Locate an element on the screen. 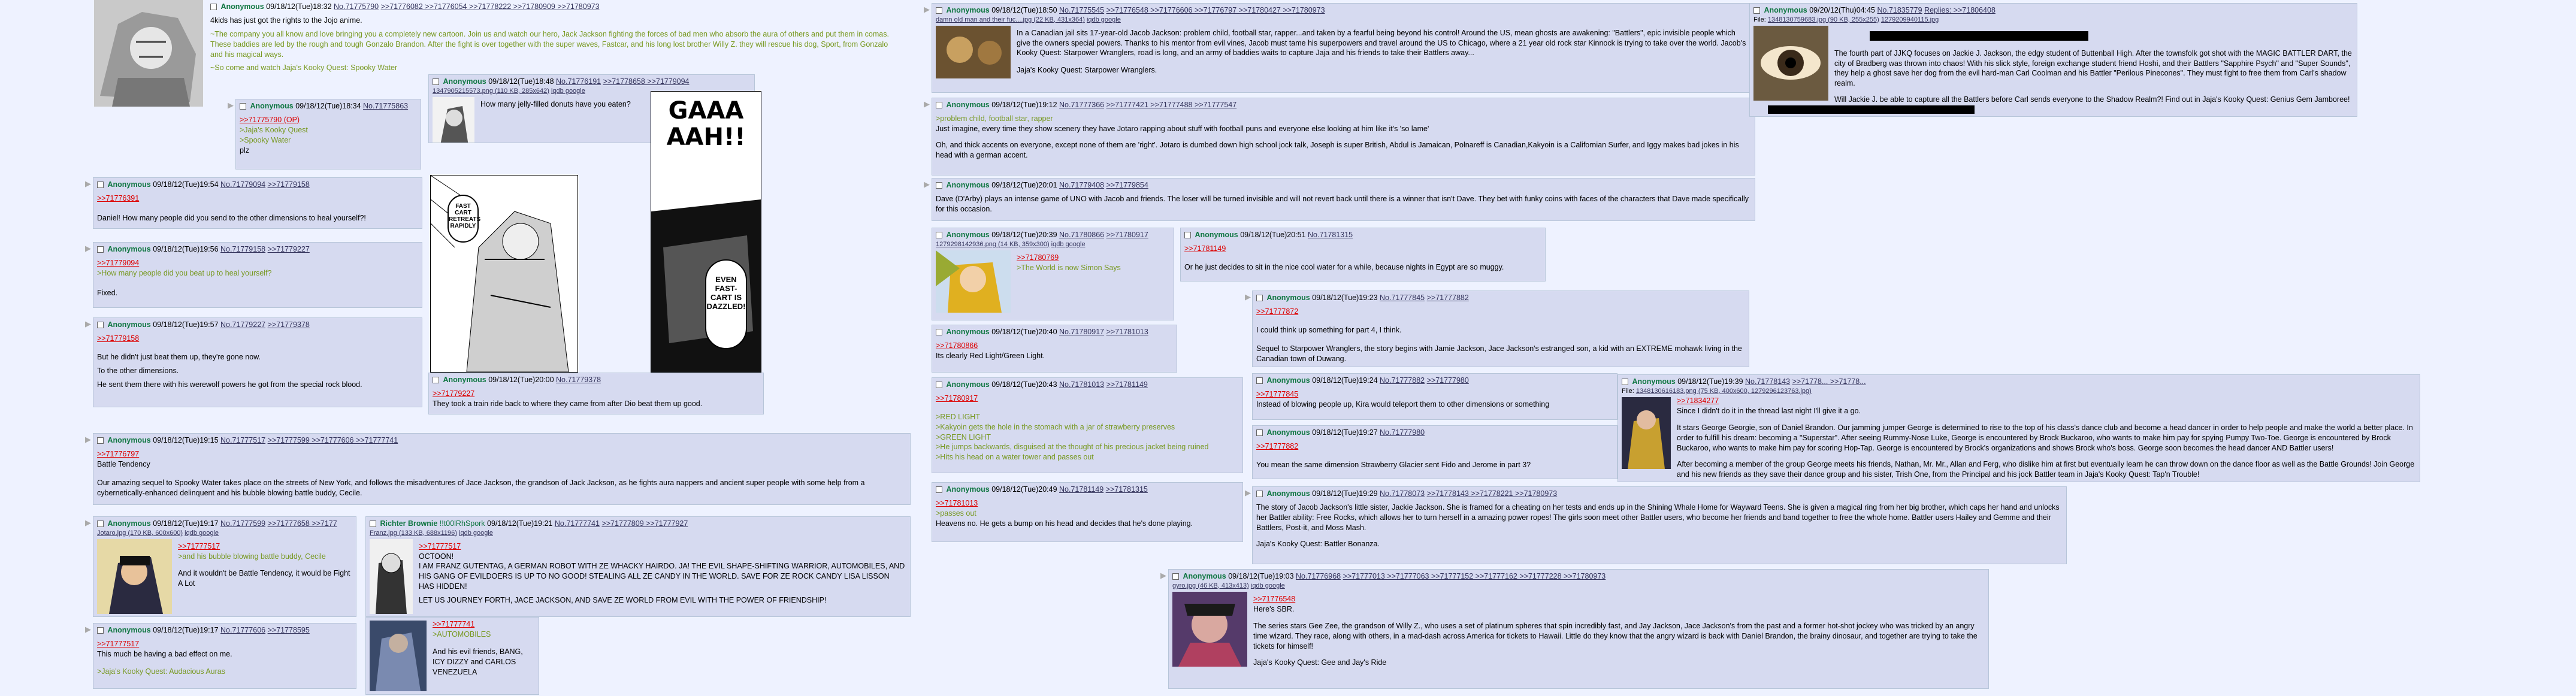 The height and width of the screenshot is (696, 2576). quote-link: >>71775790 (OP) is located at coordinates (328, 120).